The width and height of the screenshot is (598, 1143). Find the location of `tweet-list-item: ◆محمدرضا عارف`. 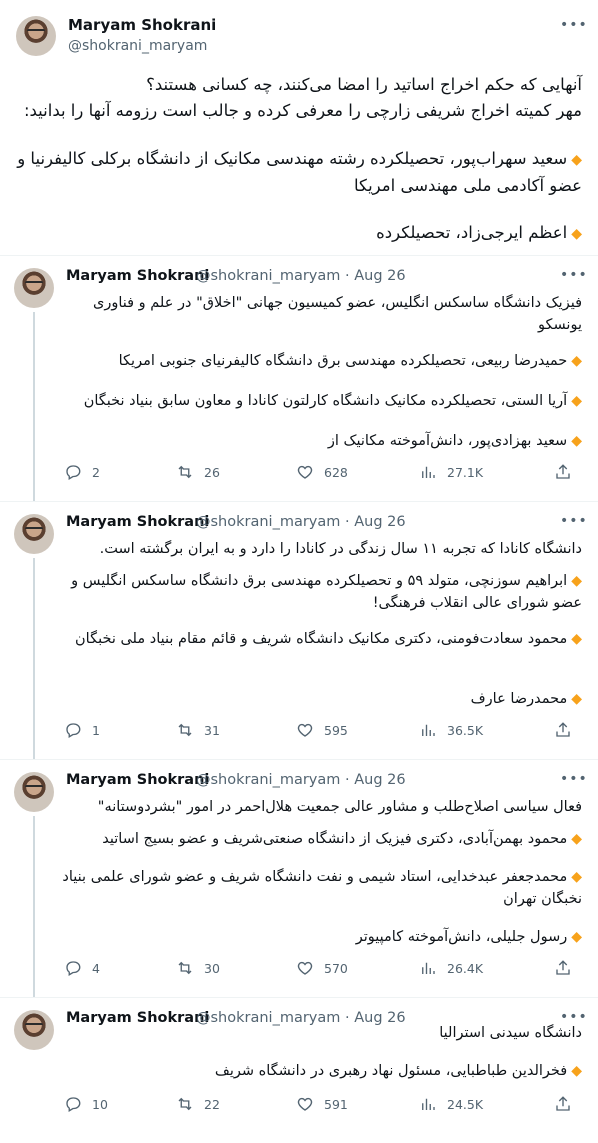

tweet-list-item: ◆محمدرضا عارف is located at coordinates (322, 699).